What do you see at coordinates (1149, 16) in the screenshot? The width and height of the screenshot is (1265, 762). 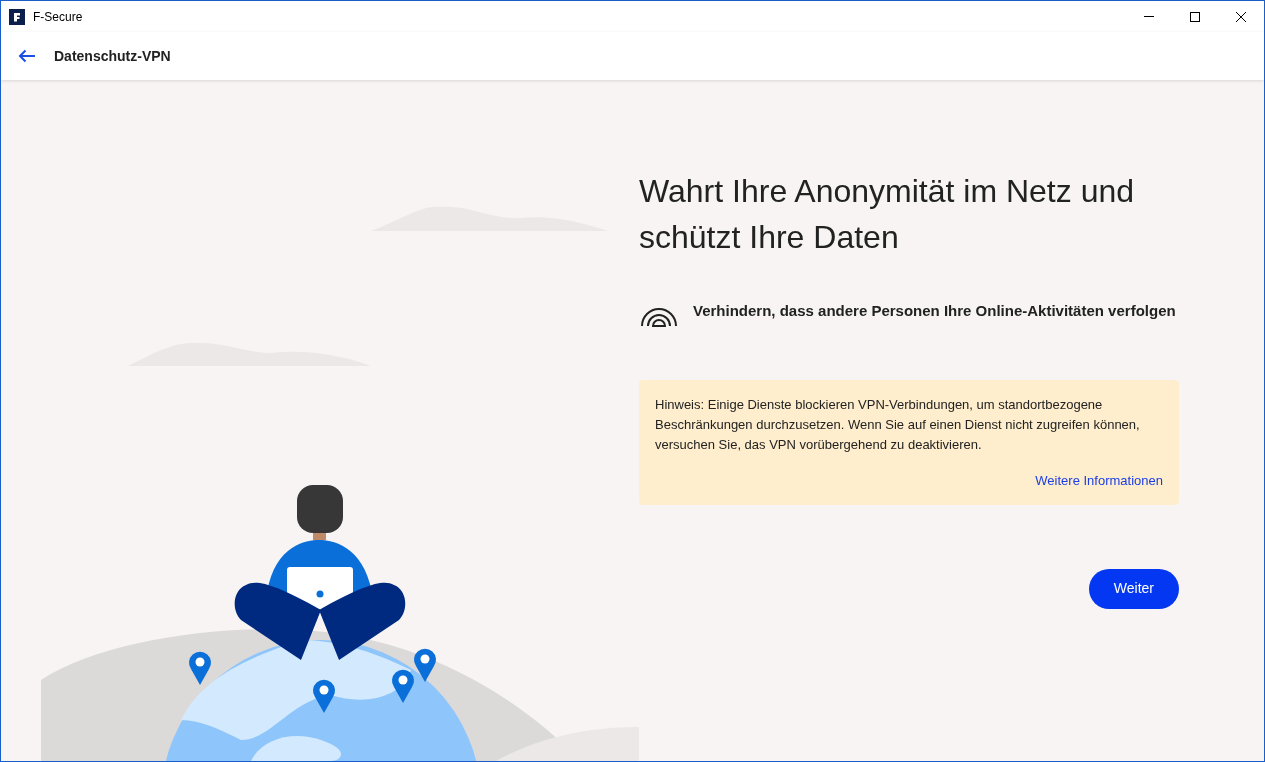 I see `minimize-icon` at bounding box center [1149, 16].